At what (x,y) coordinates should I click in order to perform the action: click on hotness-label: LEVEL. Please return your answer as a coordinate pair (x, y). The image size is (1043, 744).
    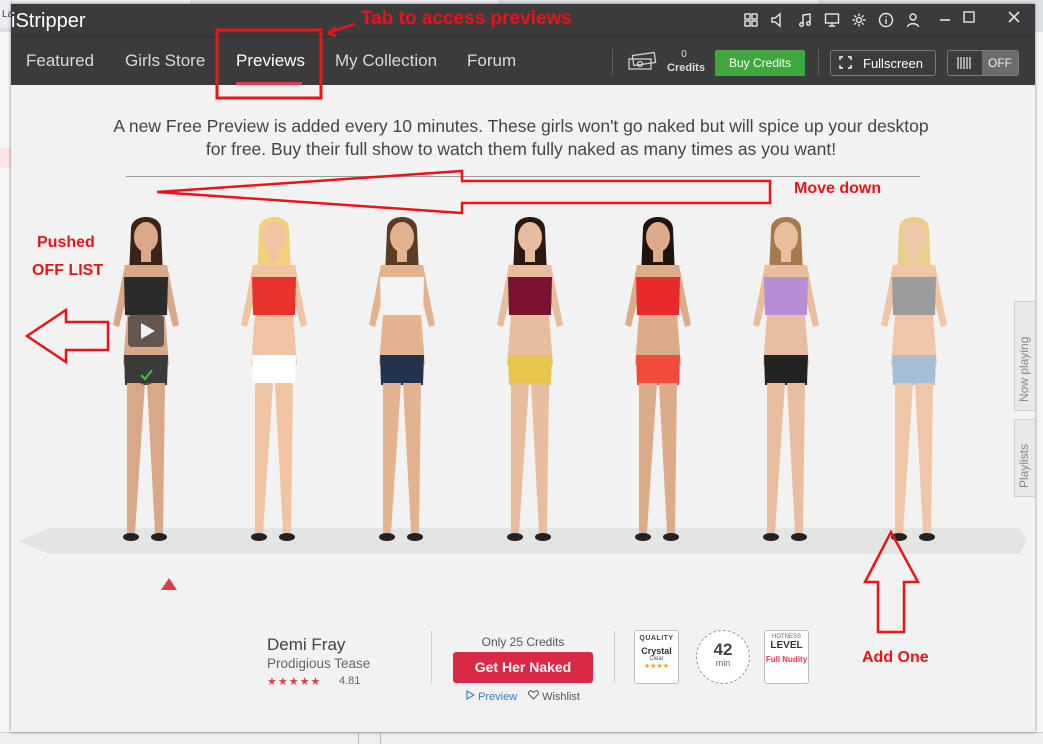
    Looking at the image, I should click on (786, 645).